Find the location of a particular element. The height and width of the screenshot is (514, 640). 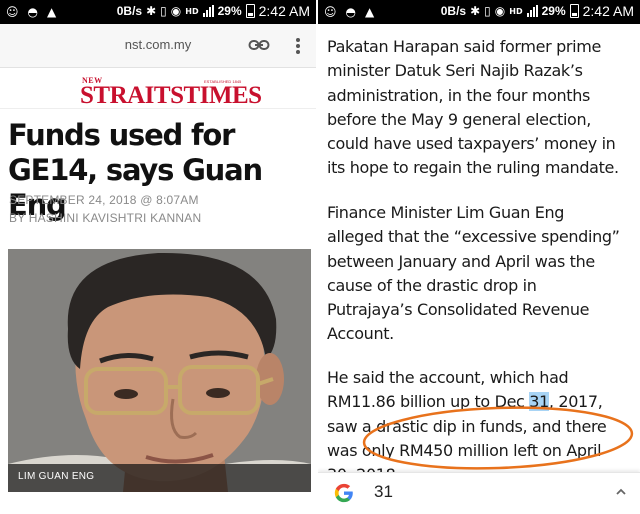

chevron-up-icon is located at coordinates (621, 492).